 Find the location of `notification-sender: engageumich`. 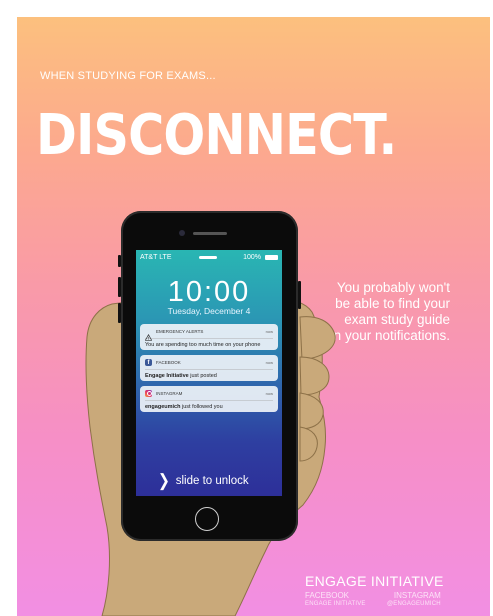

notification-sender: engageumich is located at coordinates (163, 407).